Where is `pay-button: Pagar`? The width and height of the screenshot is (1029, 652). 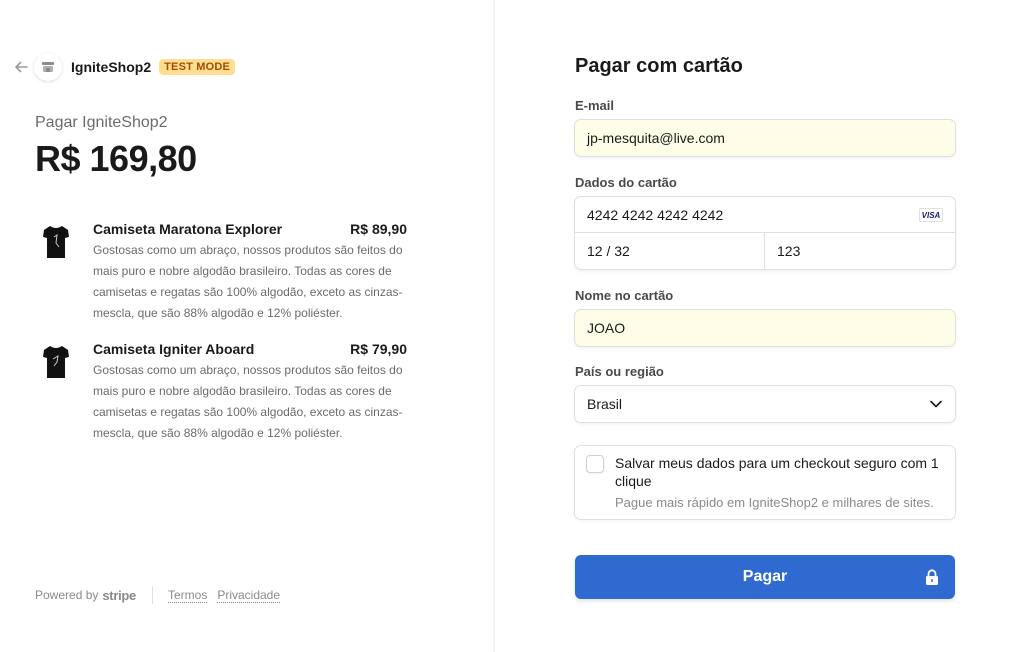 pay-button: Pagar is located at coordinates (765, 577).